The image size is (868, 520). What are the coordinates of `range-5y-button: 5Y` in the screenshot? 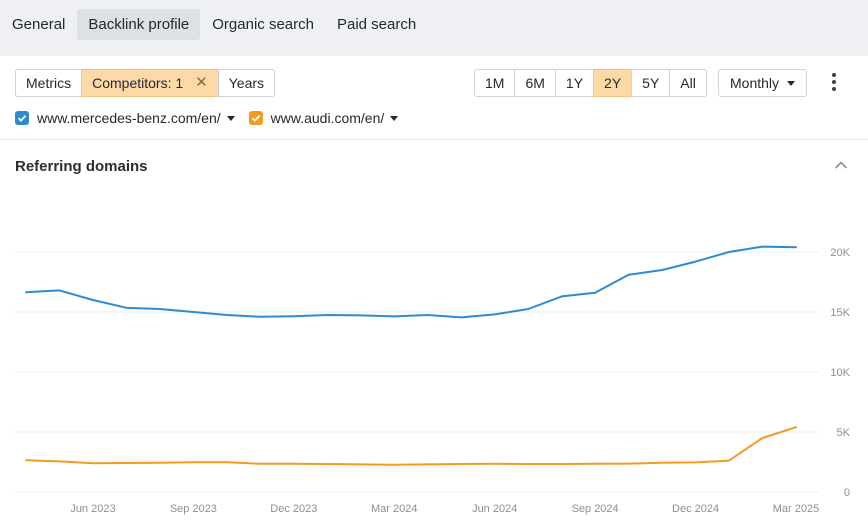 It's located at (651, 83).